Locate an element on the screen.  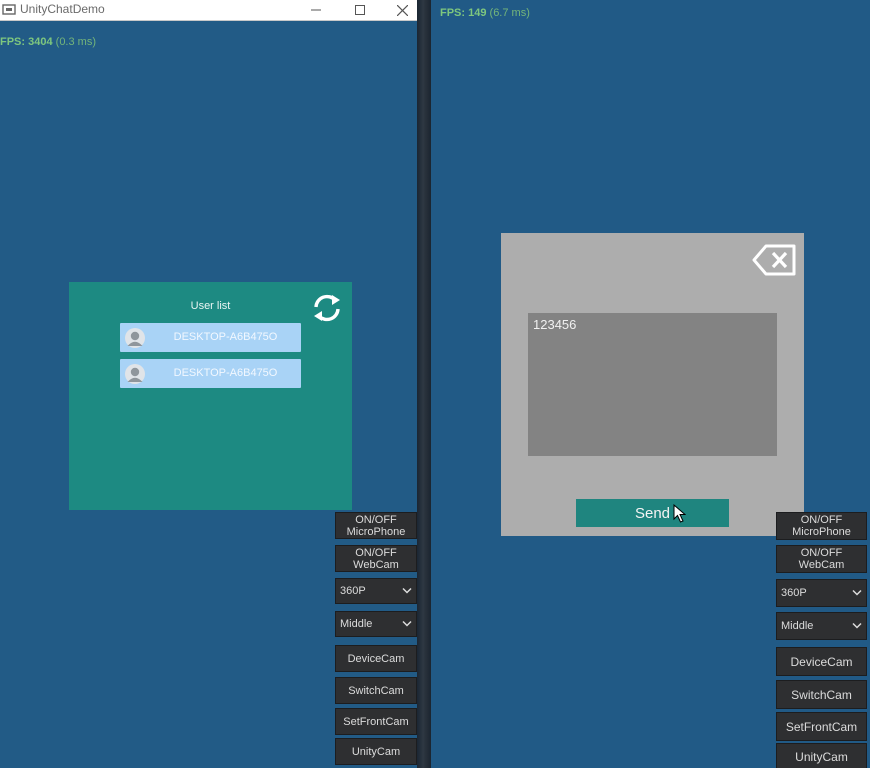
window-title: UnityChatDemo is located at coordinates (62, 9).